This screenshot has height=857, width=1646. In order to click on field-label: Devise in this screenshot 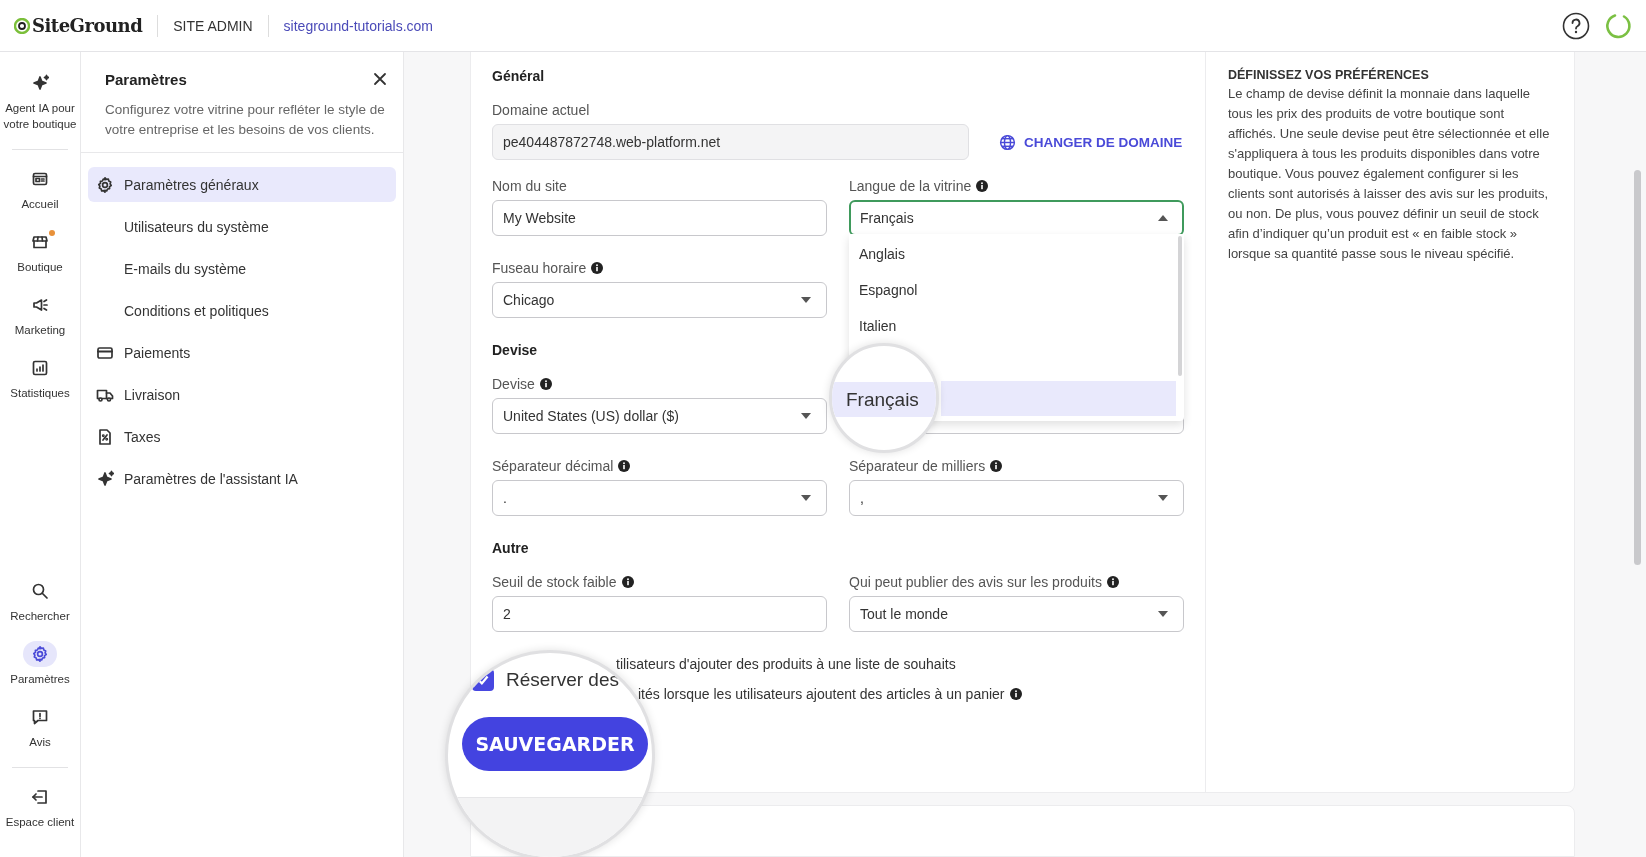, I will do `click(513, 384)`.